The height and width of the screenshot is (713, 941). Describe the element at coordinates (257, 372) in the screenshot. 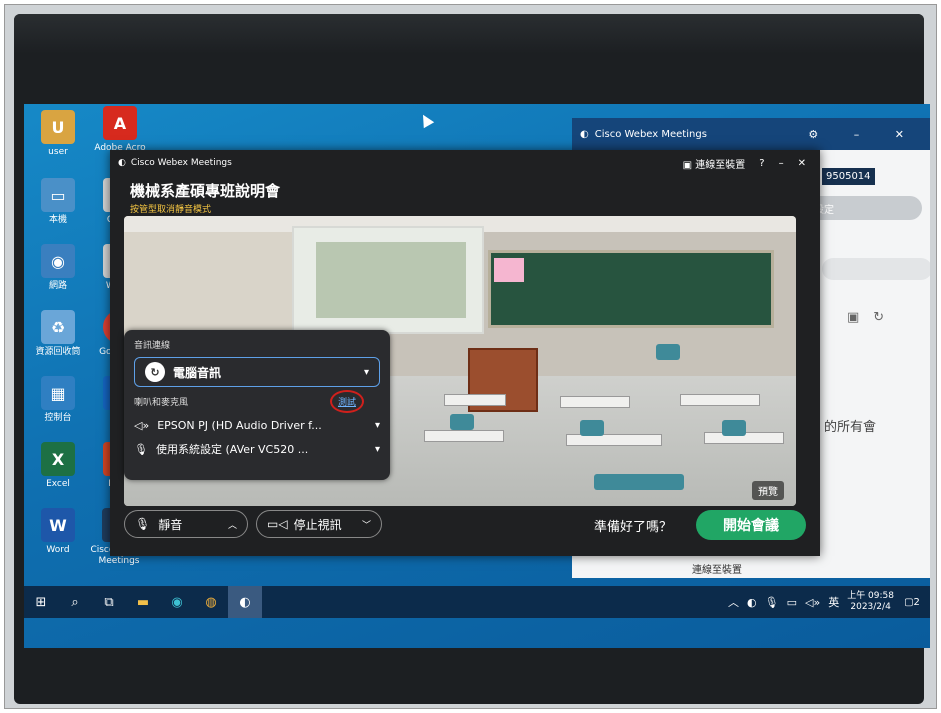

I see `audio-option-dropdown: ↻ 電腦音訊 ▾` at that location.